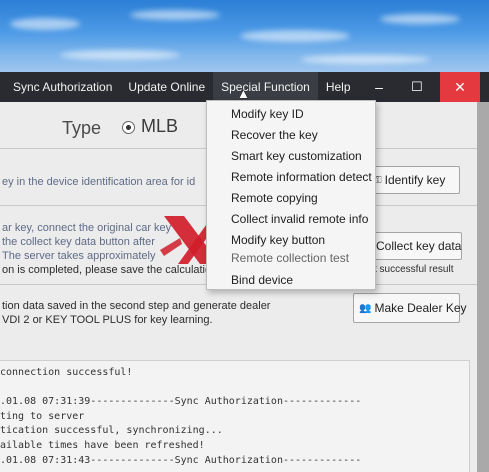 The height and width of the screenshot is (472, 489). I want to click on menu-sync-authorization: Sync Authorization, so click(60, 87).